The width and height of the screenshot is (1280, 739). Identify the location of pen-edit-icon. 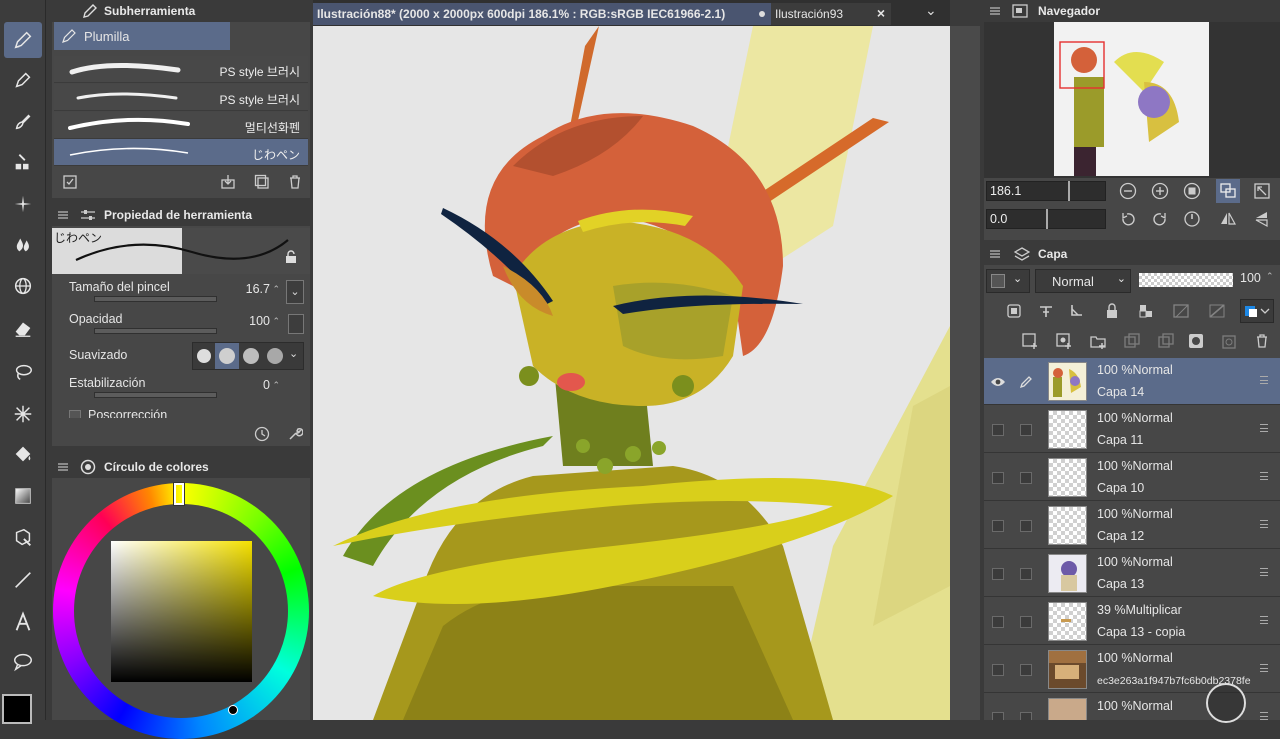
(1026, 381).